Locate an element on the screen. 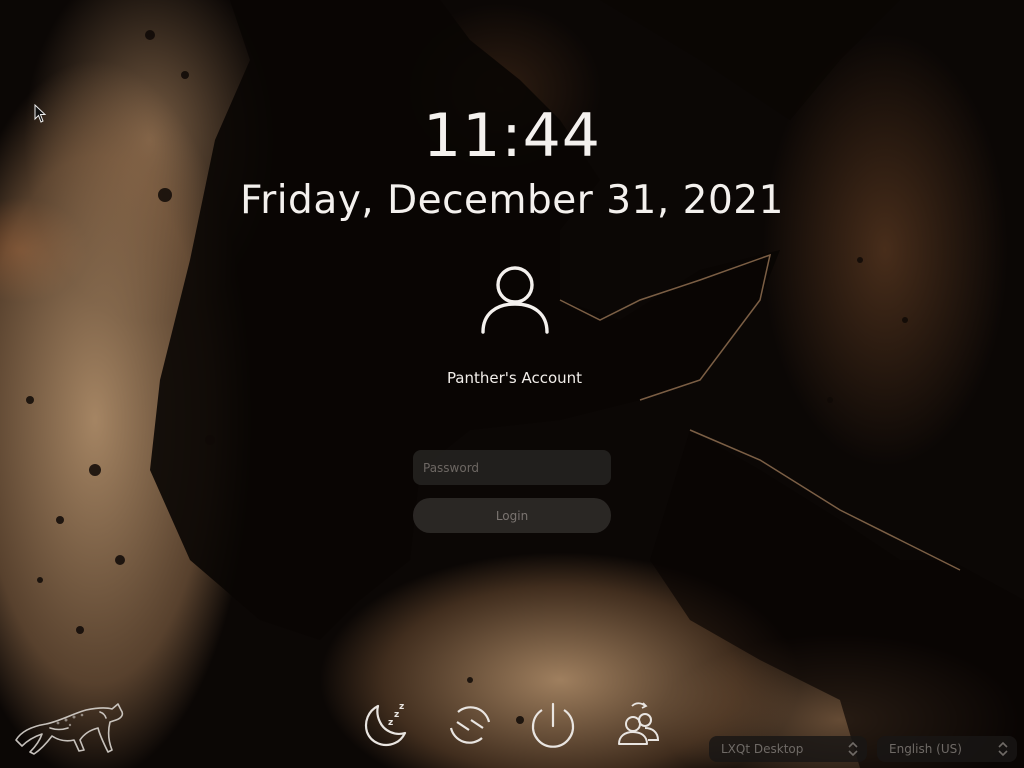  clock-date: Friday, December 31, 2021 is located at coordinates (512, 200).